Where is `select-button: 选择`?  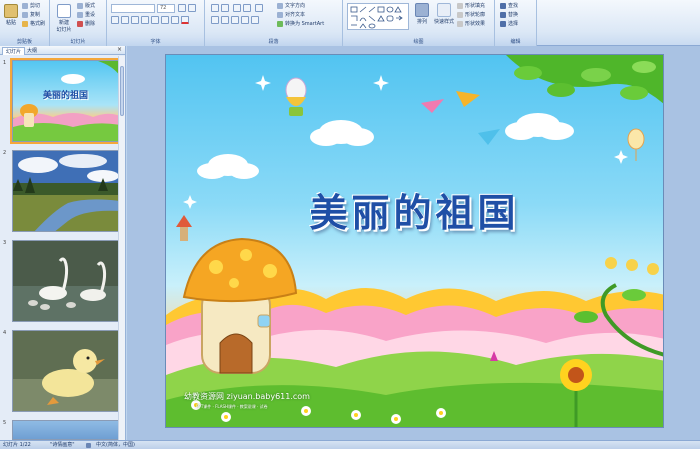
select-button: 选择 is located at coordinates (509, 24).